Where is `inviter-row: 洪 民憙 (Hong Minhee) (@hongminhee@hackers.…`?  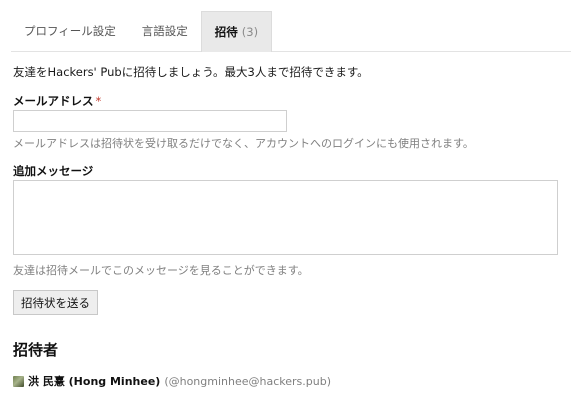
inviter-row: 洪 民憙 (Hong Minhee) (@hongminhee@hackers.… is located at coordinates (172, 381).